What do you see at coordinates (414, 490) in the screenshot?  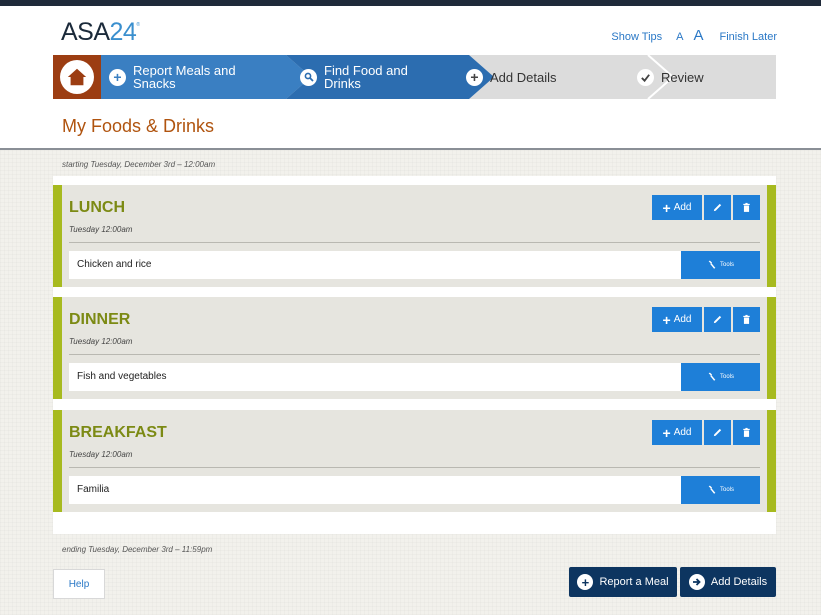 I see `food-item: Familia Tools` at bounding box center [414, 490].